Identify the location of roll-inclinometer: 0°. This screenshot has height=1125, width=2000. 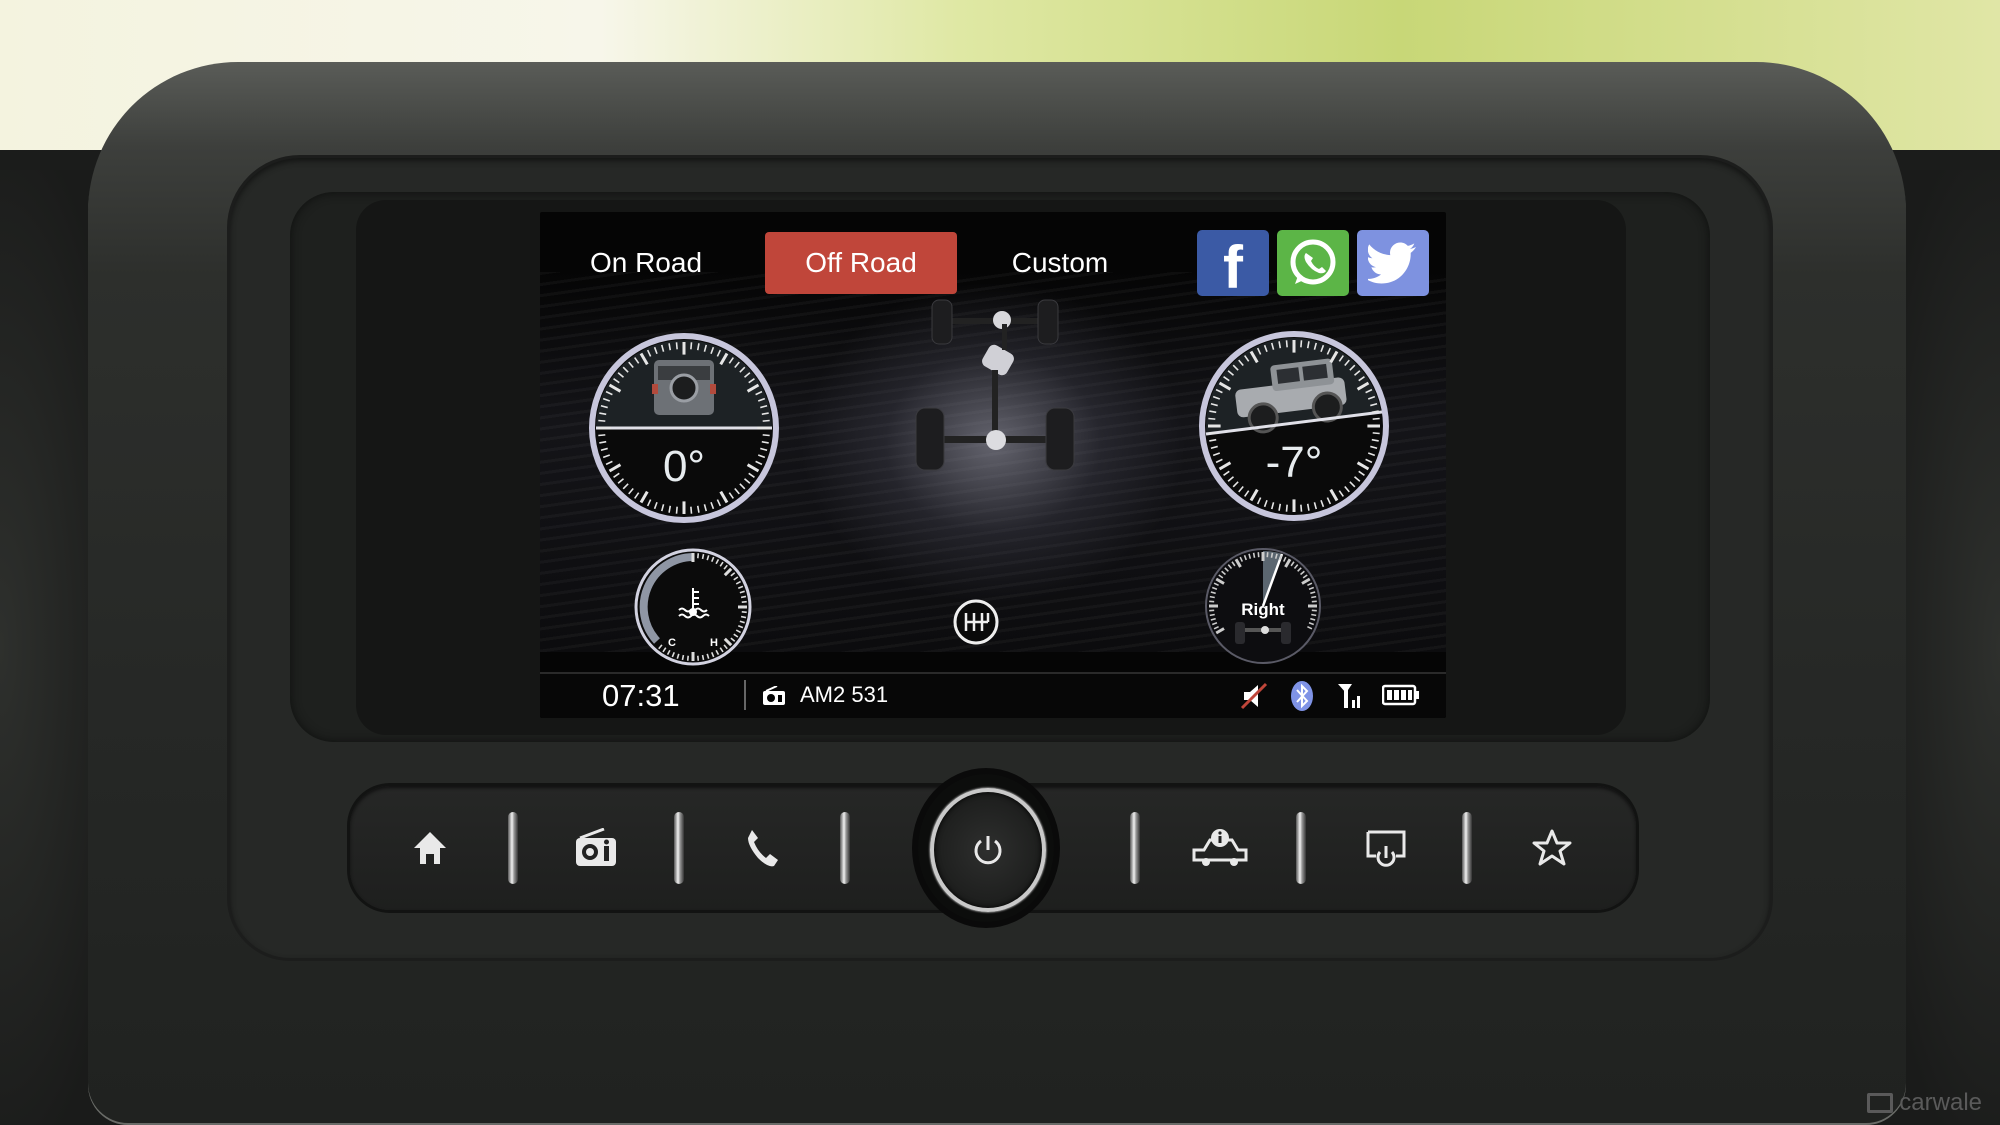
(684, 428).